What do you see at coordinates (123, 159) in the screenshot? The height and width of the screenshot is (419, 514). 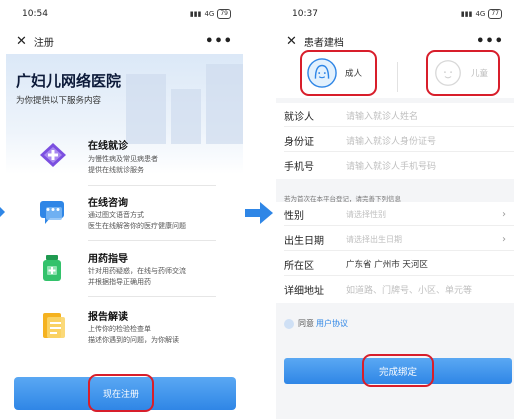 I see `service-desc: 为慢性病及常见病患者` at bounding box center [123, 159].